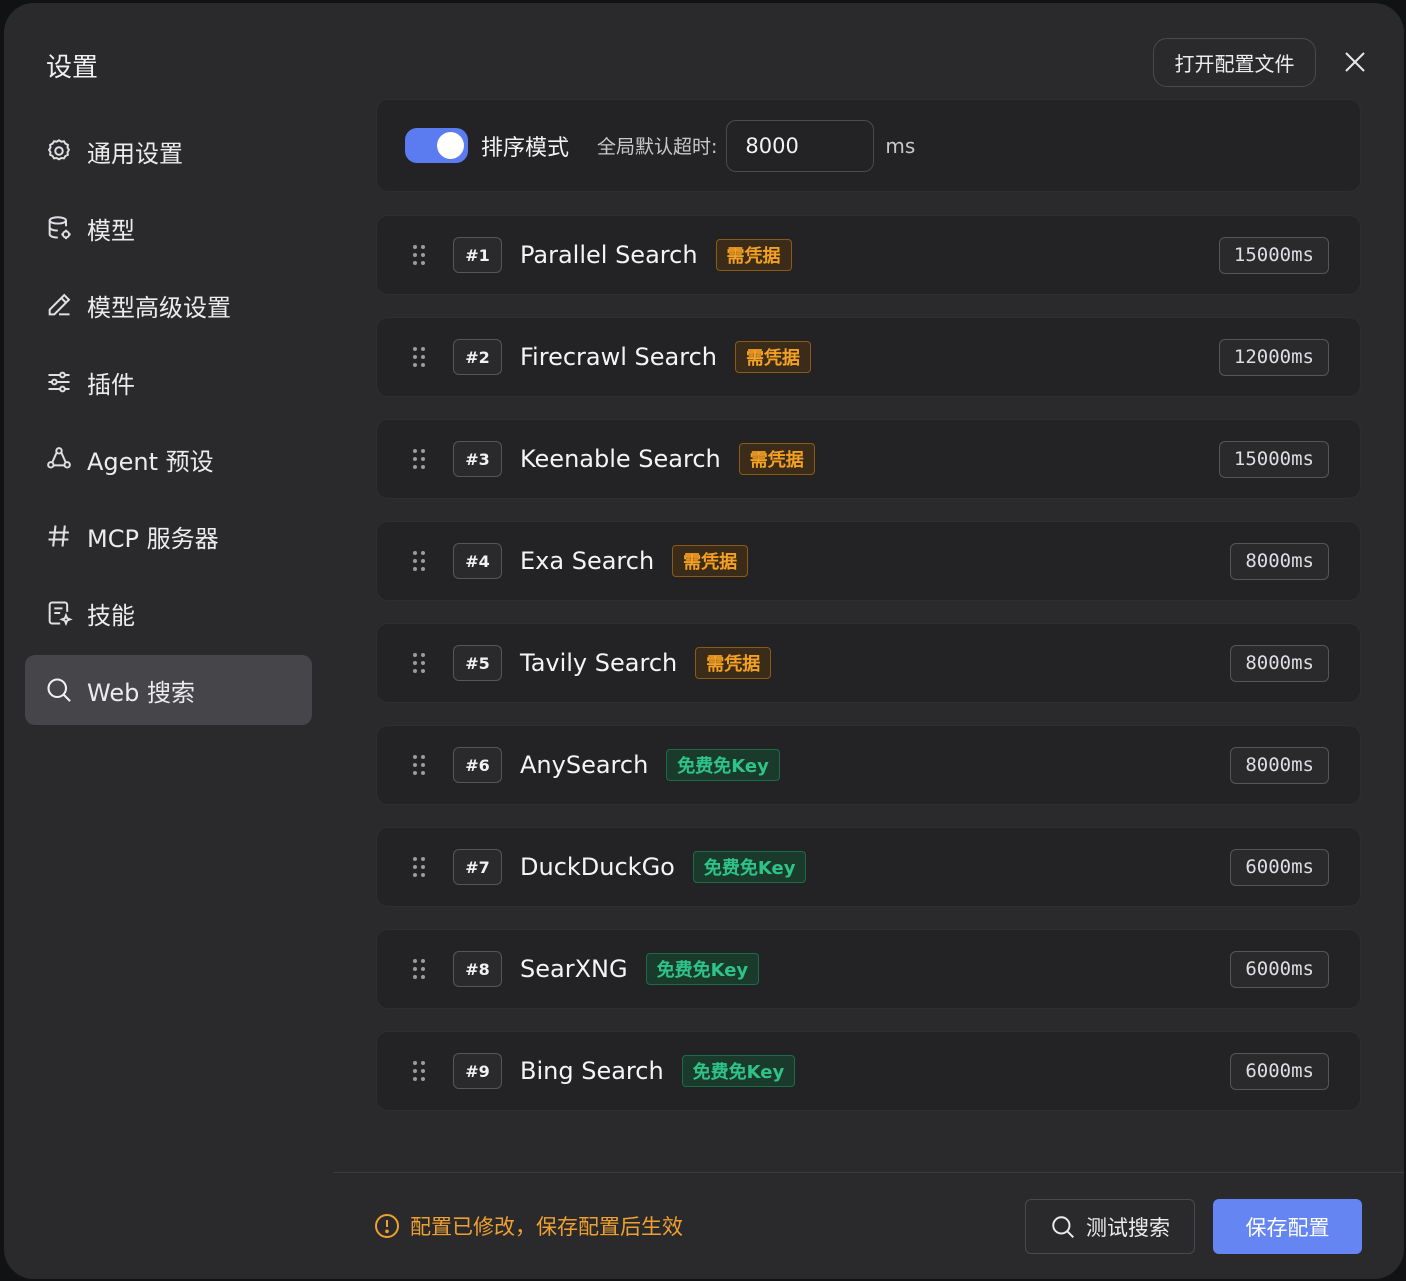 This screenshot has height=1281, width=1406. I want to click on provider-name: Exa Search, so click(587, 561).